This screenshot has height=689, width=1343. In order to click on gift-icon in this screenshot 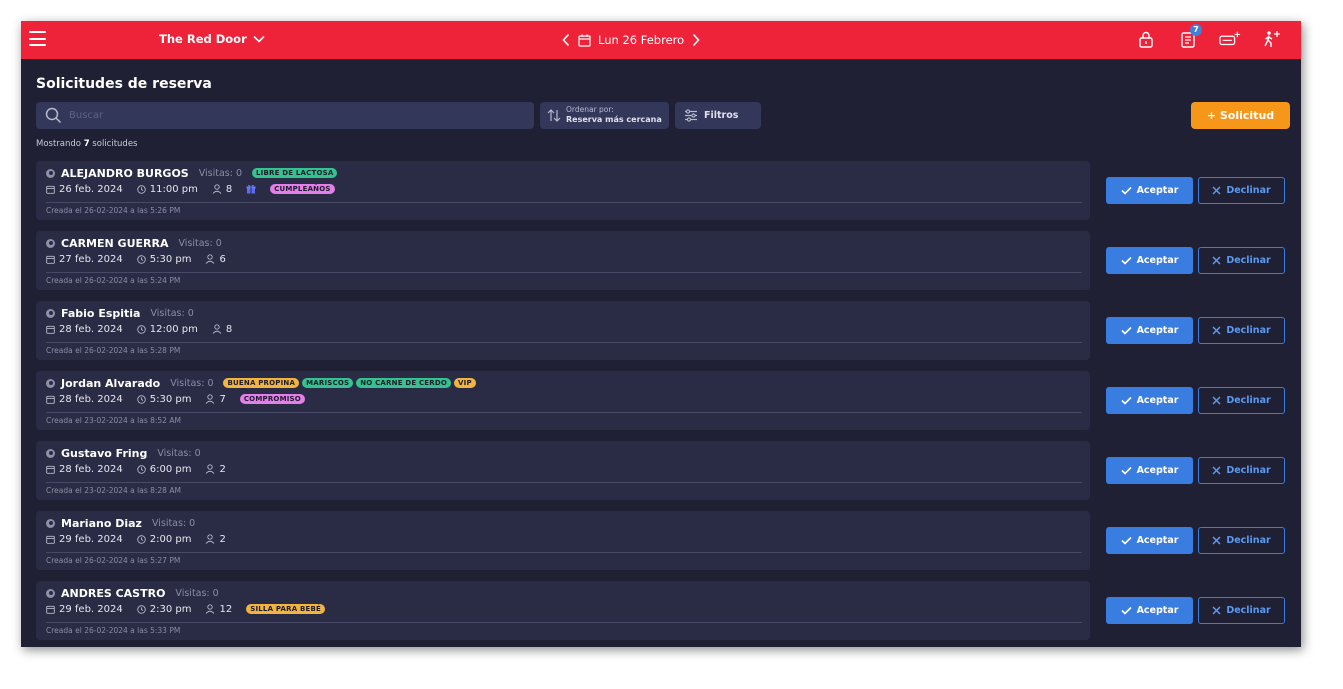, I will do `click(251, 189)`.